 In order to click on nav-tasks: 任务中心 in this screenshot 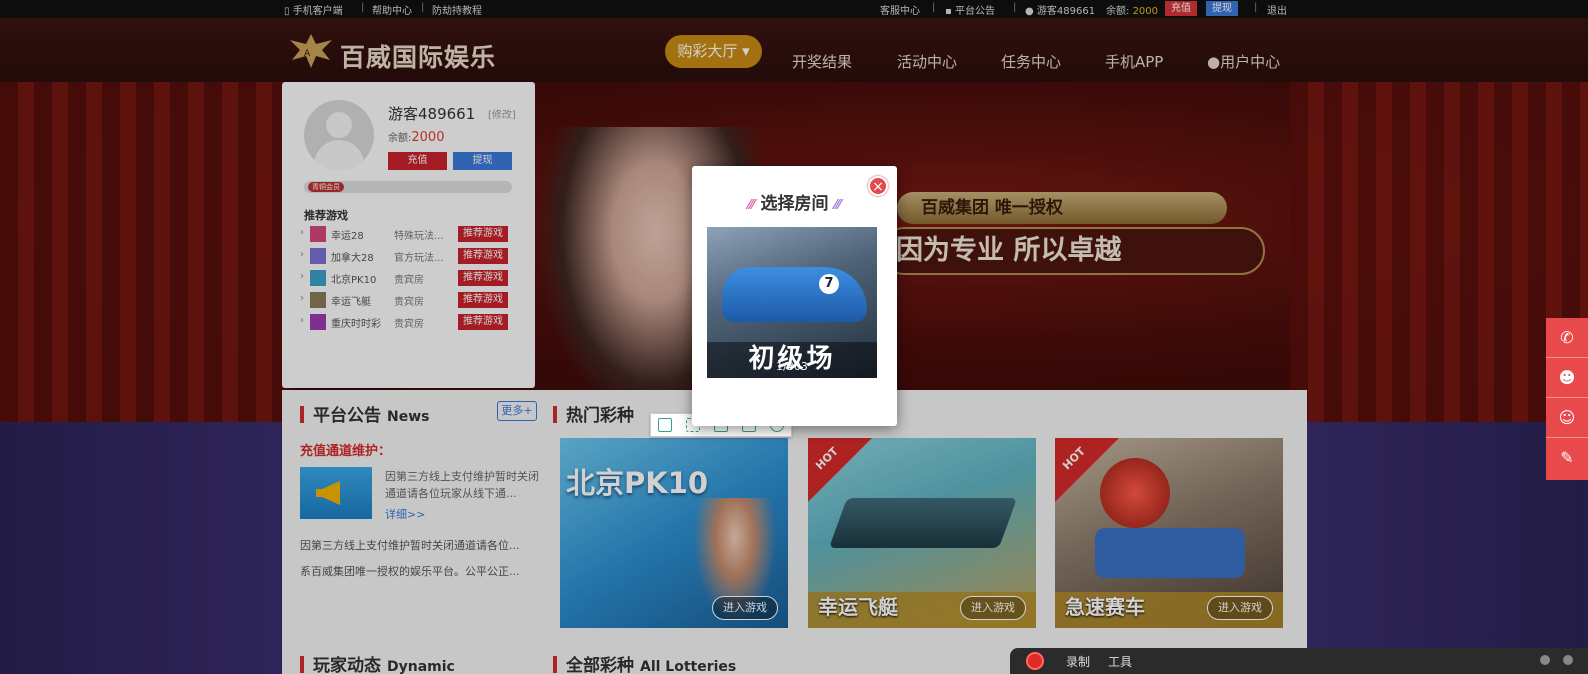, I will do `click(1031, 61)`.